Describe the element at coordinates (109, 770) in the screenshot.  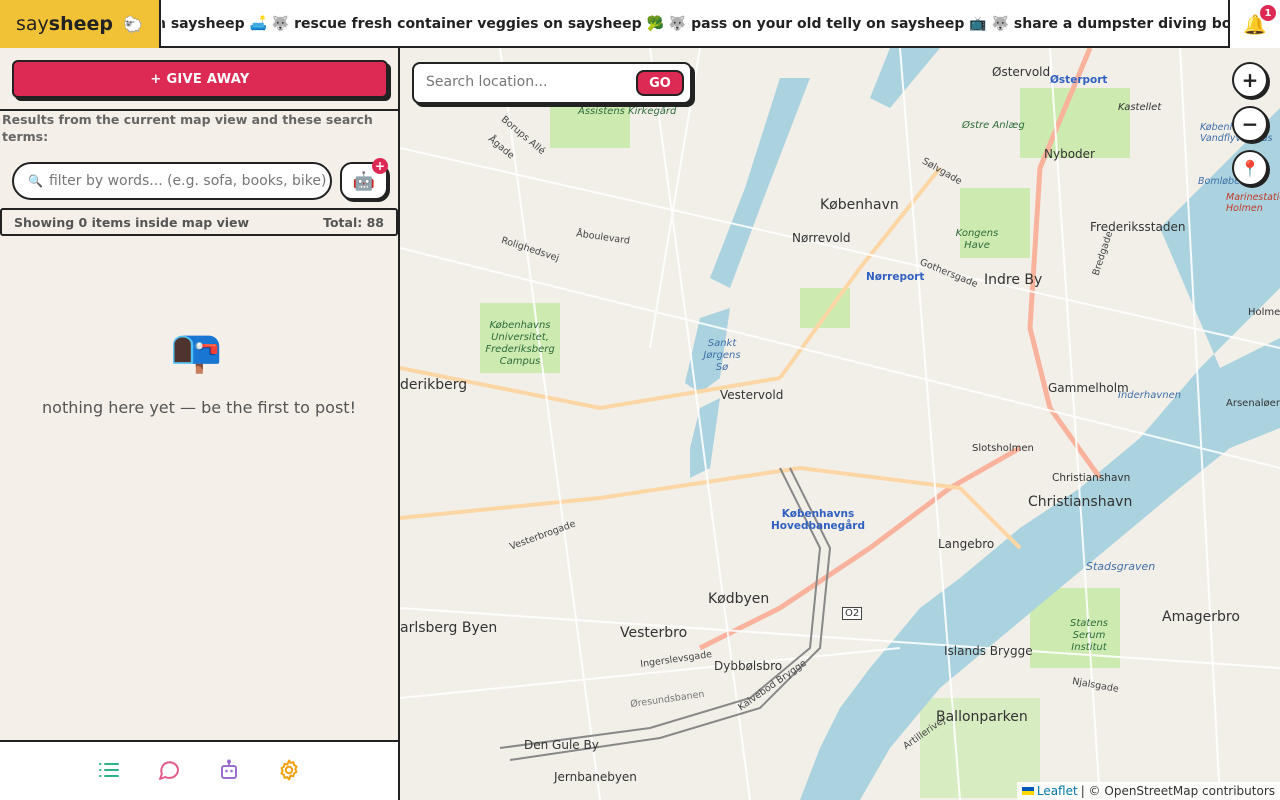
I see `list-icon` at that location.